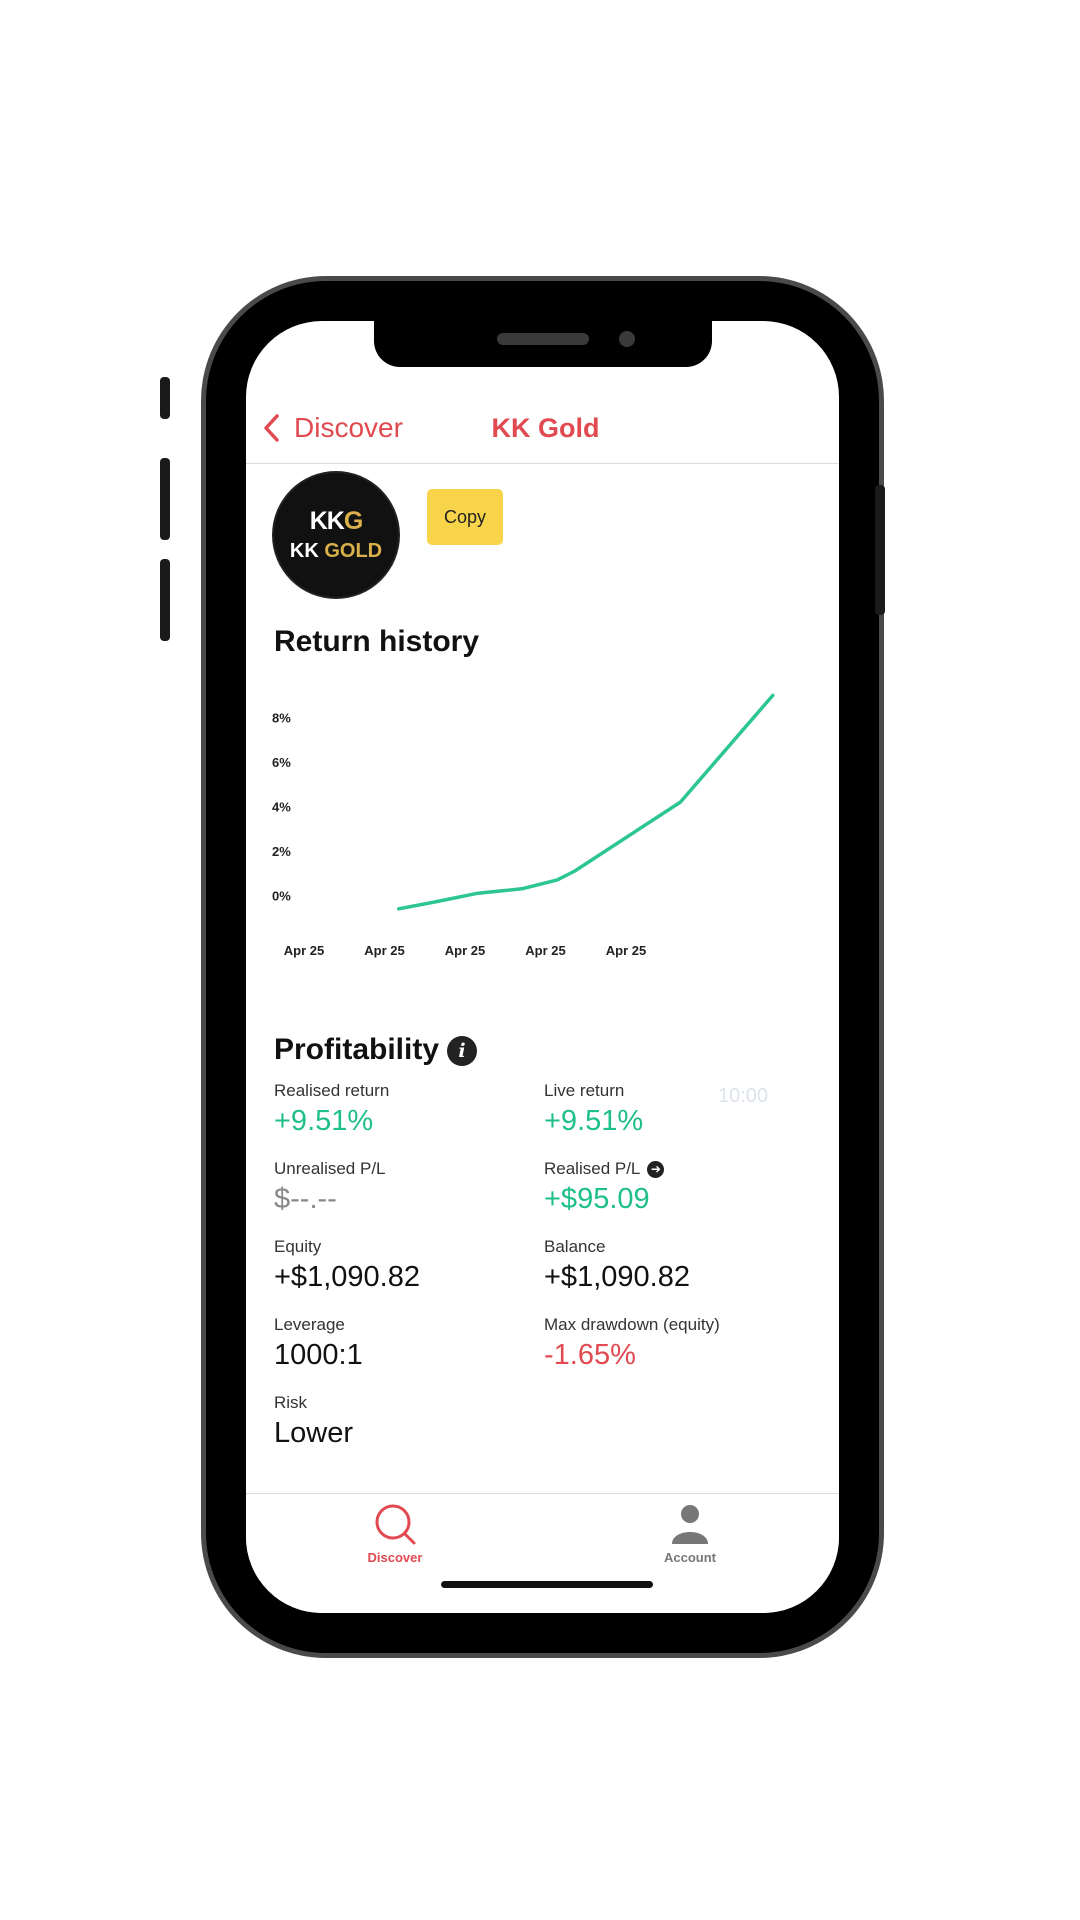 The width and height of the screenshot is (1080, 1920). Describe the element at coordinates (743, 1096) in the screenshot. I see `ghost-time-text: 10:00` at that location.